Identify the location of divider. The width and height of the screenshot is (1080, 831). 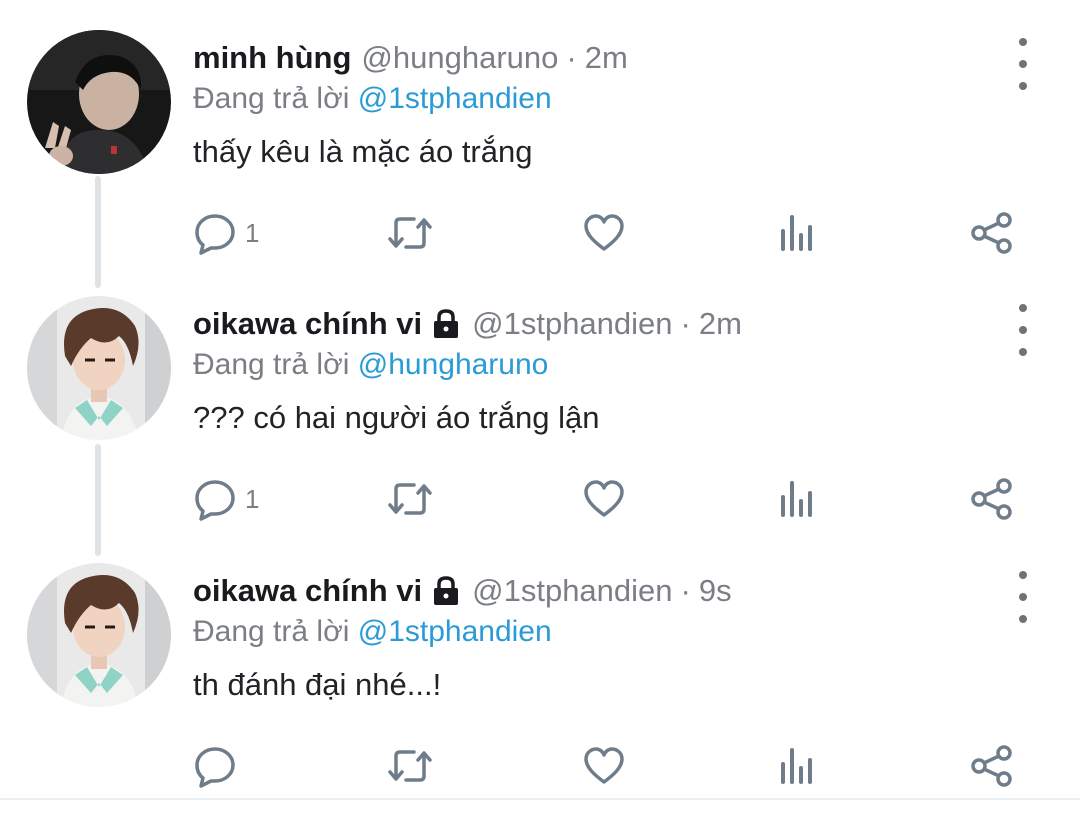
(540, 799).